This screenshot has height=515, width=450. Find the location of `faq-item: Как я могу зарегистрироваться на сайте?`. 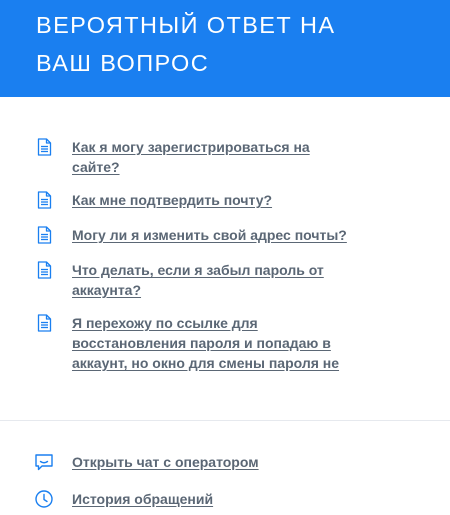

faq-item: Как я могу зарегистрироваться на сайте? is located at coordinates (225, 157).